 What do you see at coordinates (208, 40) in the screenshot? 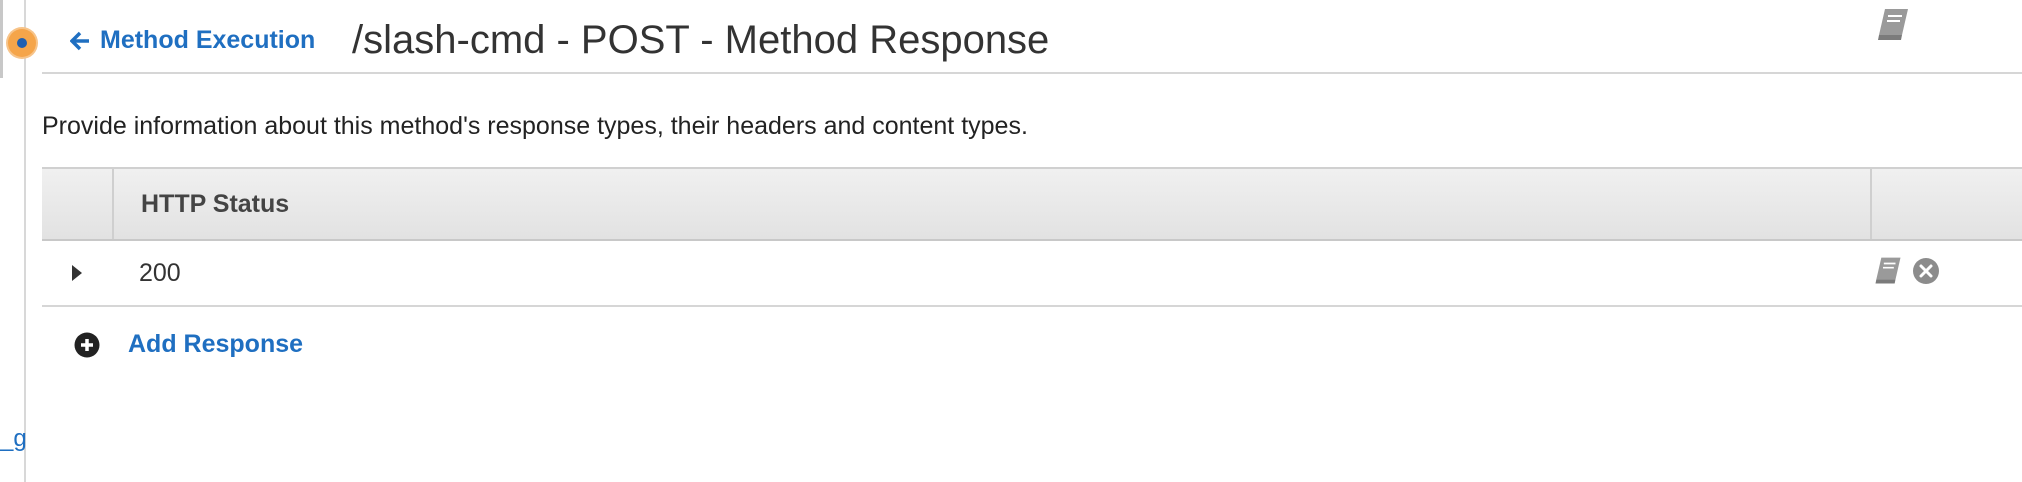
I see `back-link-label: Method Execution` at bounding box center [208, 40].